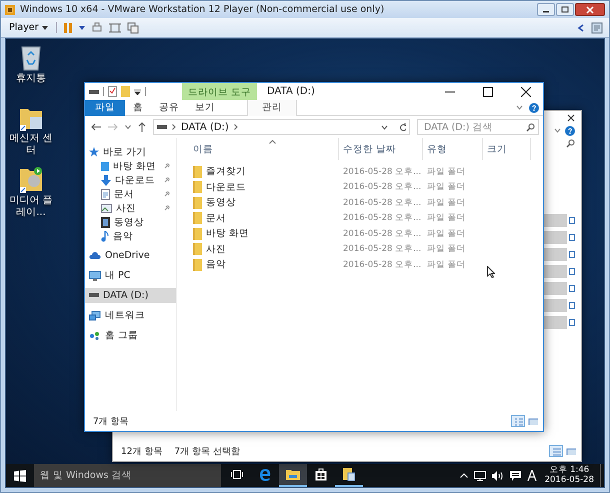 This screenshot has height=493, width=610. Describe the element at coordinates (293, 475) in the screenshot. I see `taskbar-app-button` at that location.